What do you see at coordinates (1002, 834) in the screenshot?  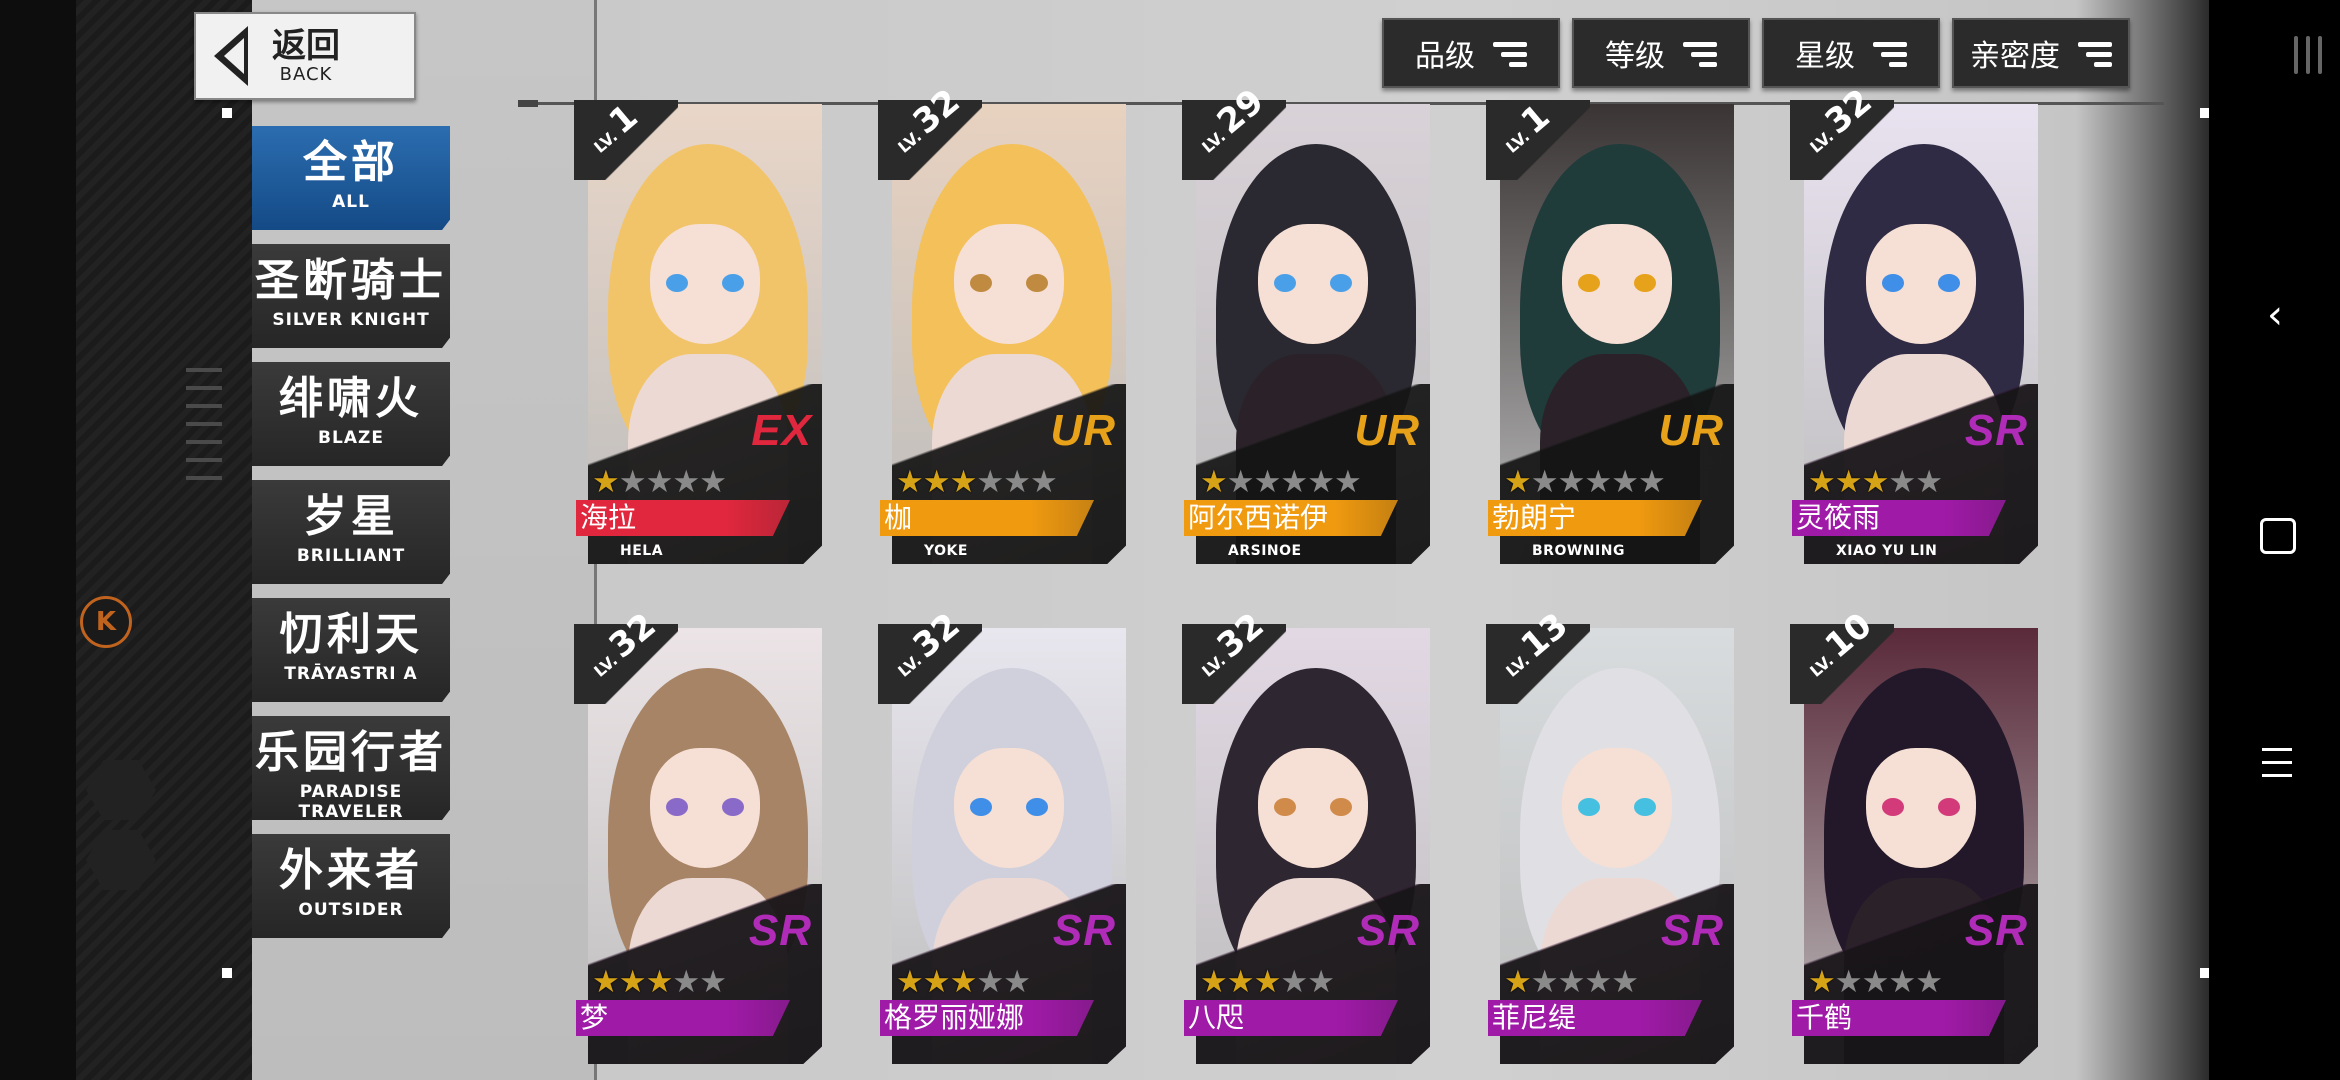 I see `character-card: SR ★★★★★ 格罗丽娅娜 LV.32` at bounding box center [1002, 834].